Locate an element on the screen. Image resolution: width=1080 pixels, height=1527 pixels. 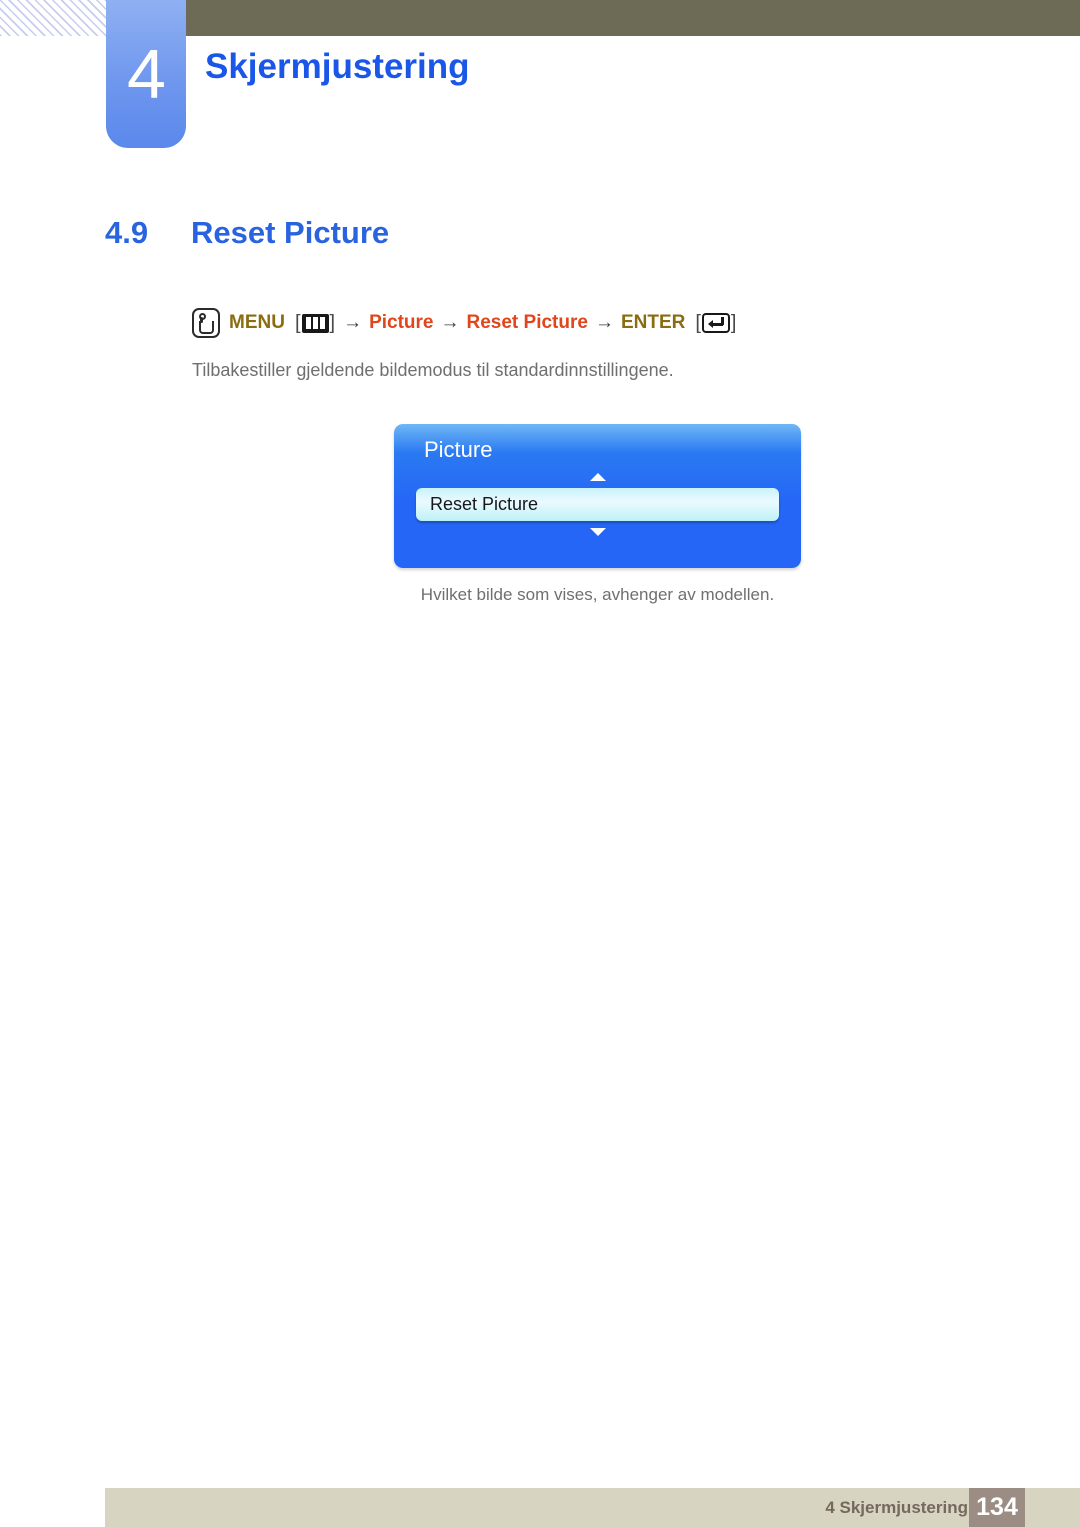
enter-label: ENTER is located at coordinates (653, 322).